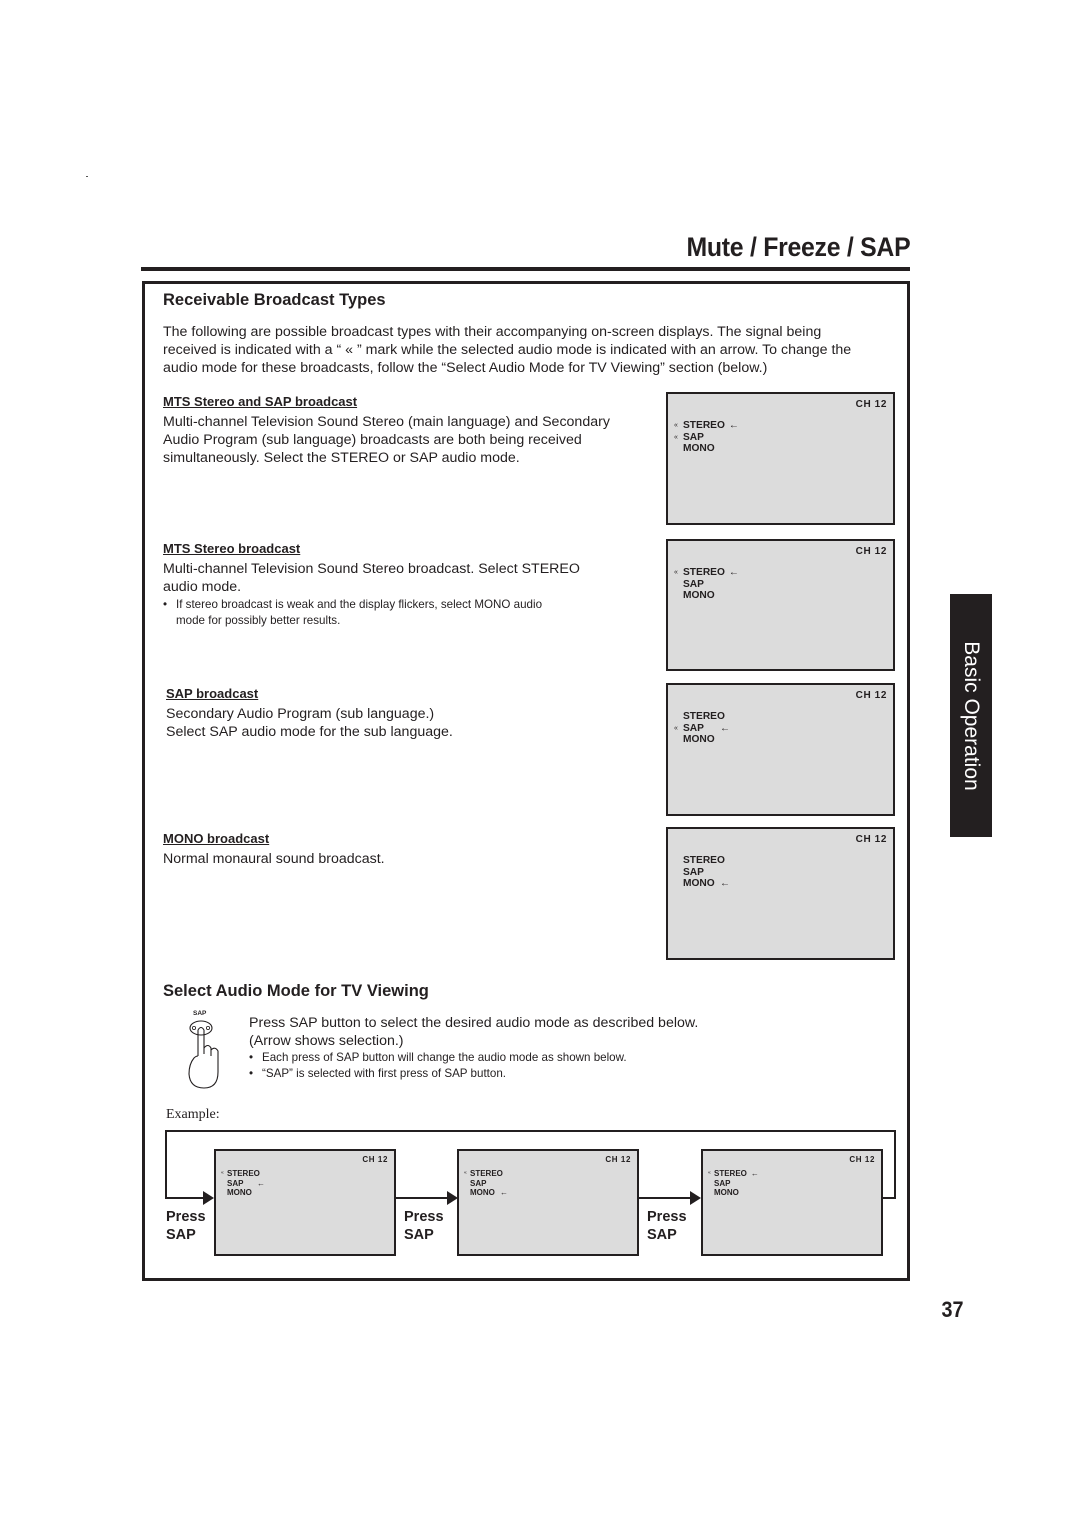 The width and height of the screenshot is (1080, 1528). Describe the element at coordinates (706, 584) in the screenshot. I see `audio-mode-list: « STEREO ← SAP MONO` at that location.